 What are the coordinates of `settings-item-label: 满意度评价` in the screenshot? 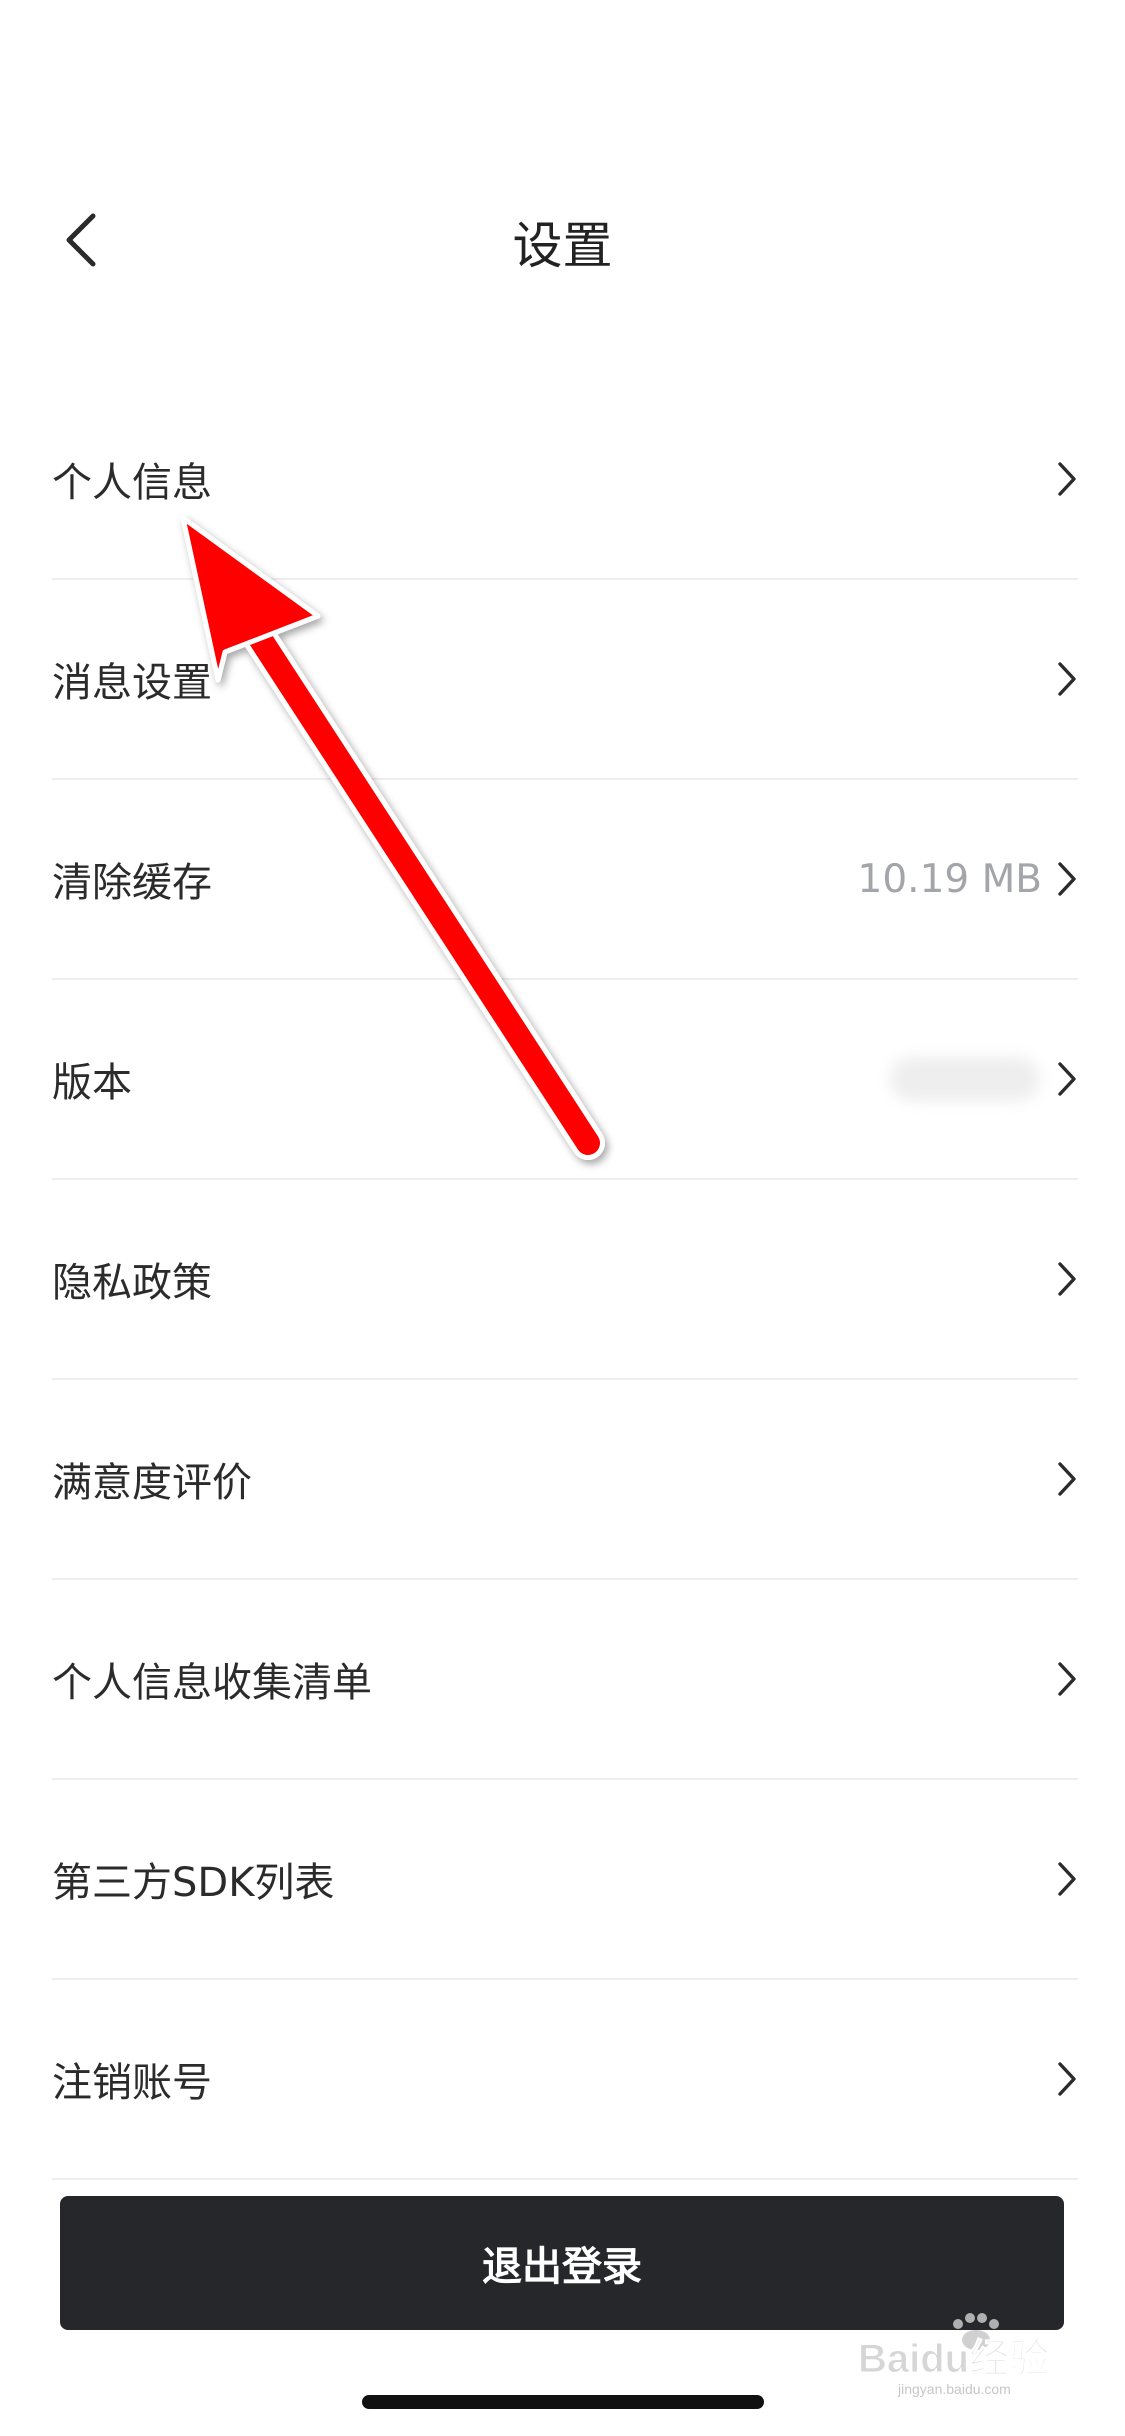 It's located at (152, 1483).